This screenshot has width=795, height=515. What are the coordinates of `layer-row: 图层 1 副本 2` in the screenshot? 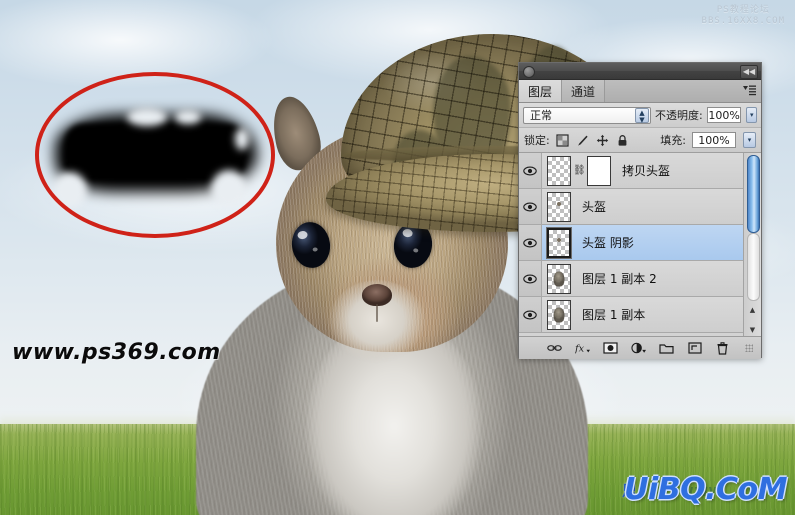 It's located at (631, 279).